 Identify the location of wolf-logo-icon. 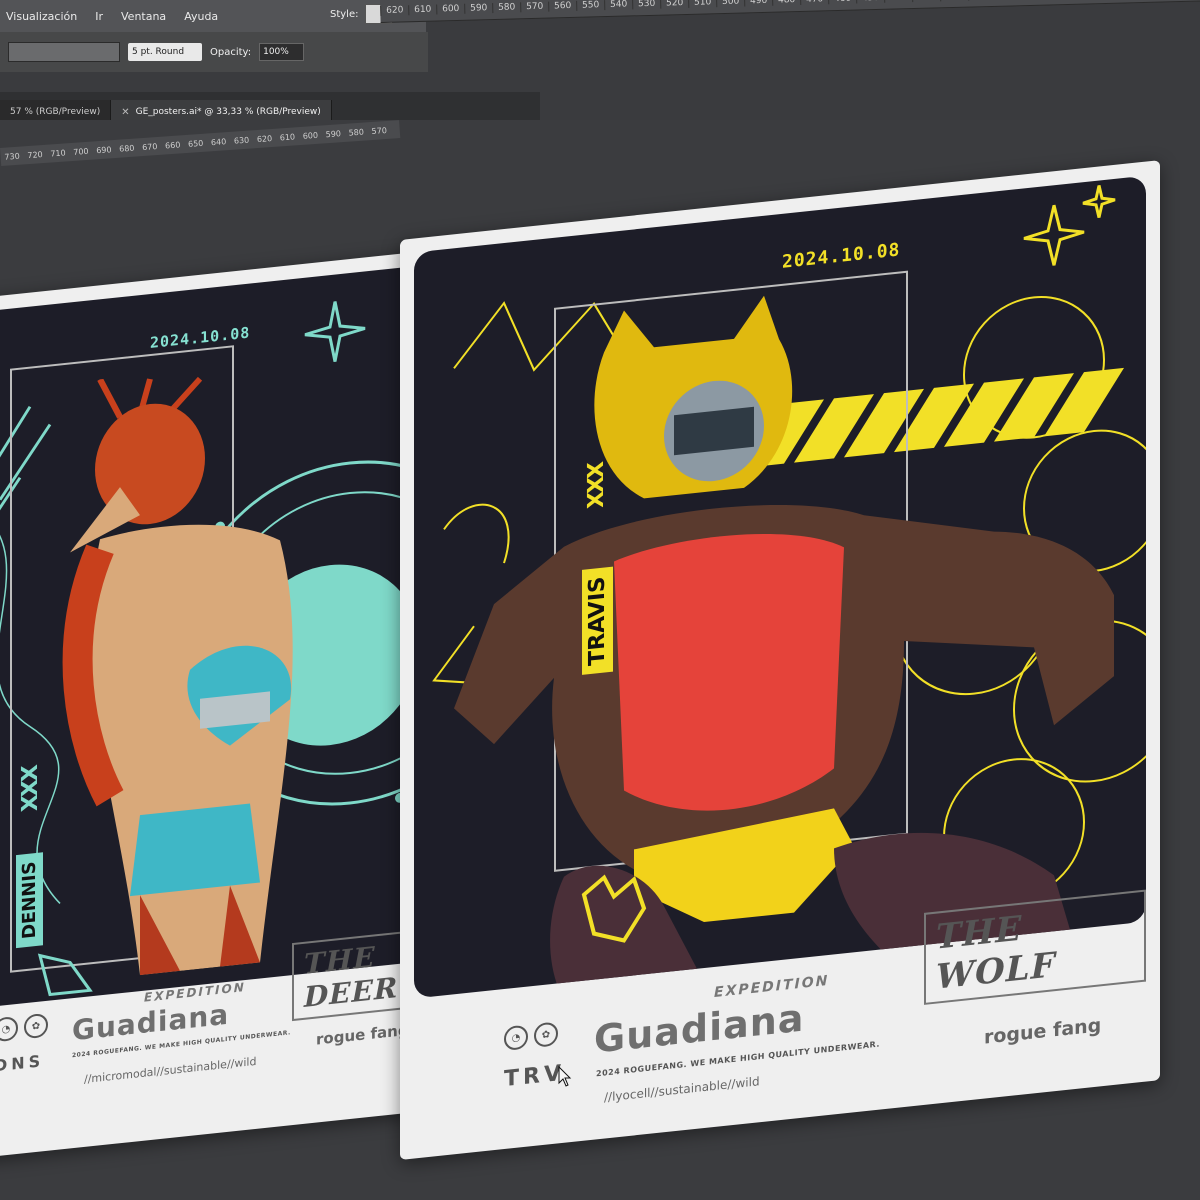
(614, 908).